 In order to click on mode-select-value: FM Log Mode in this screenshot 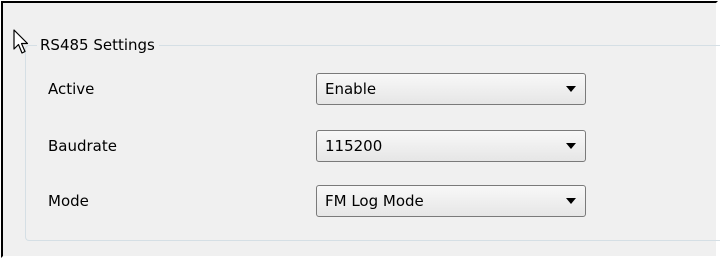, I will do `click(374, 201)`.